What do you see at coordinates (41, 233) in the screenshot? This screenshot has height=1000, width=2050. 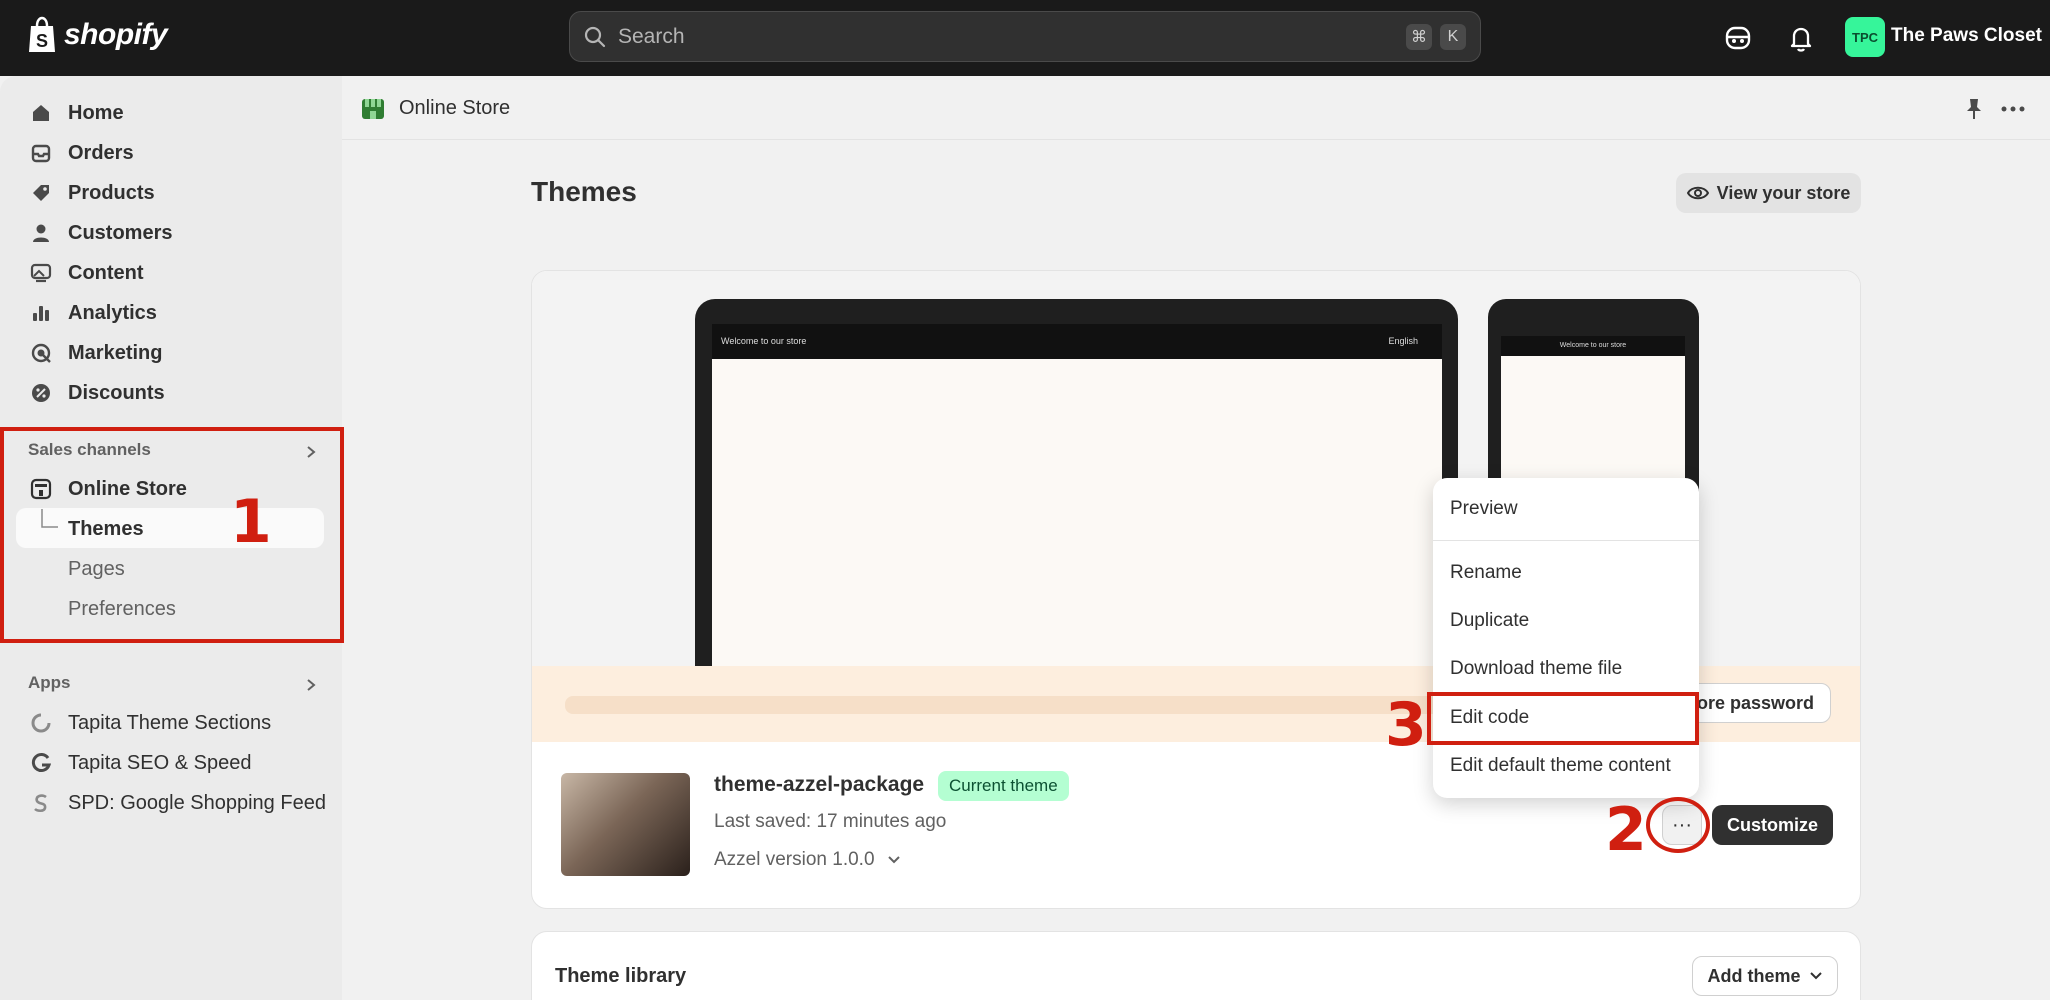 I see `person-icon` at bounding box center [41, 233].